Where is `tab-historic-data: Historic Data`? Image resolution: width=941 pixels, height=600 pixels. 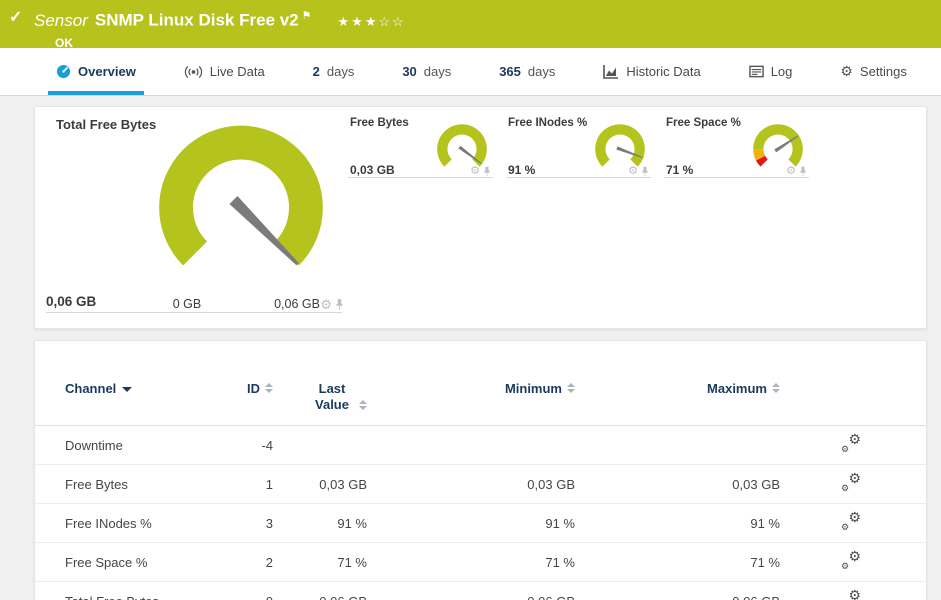 tab-historic-data: Historic Data is located at coordinates (651, 71).